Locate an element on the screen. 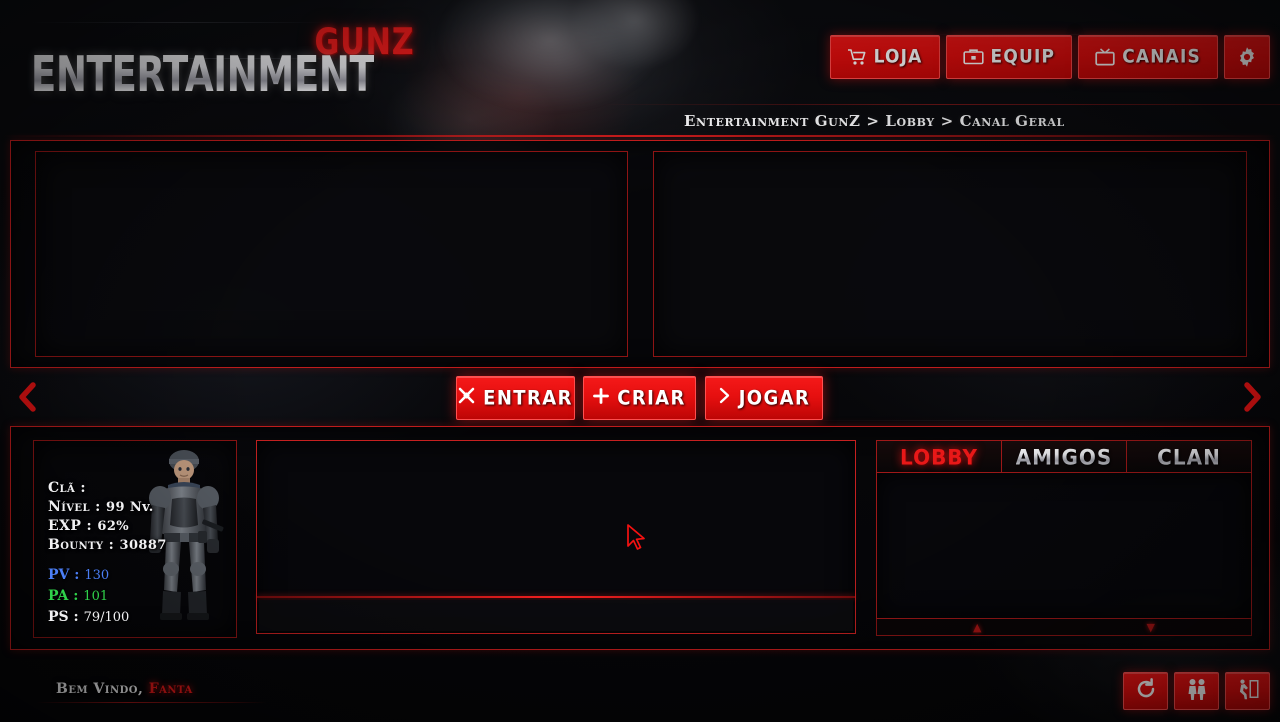 The image size is (1280, 722). tab-lobby: LOBBY is located at coordinates (939, 456).